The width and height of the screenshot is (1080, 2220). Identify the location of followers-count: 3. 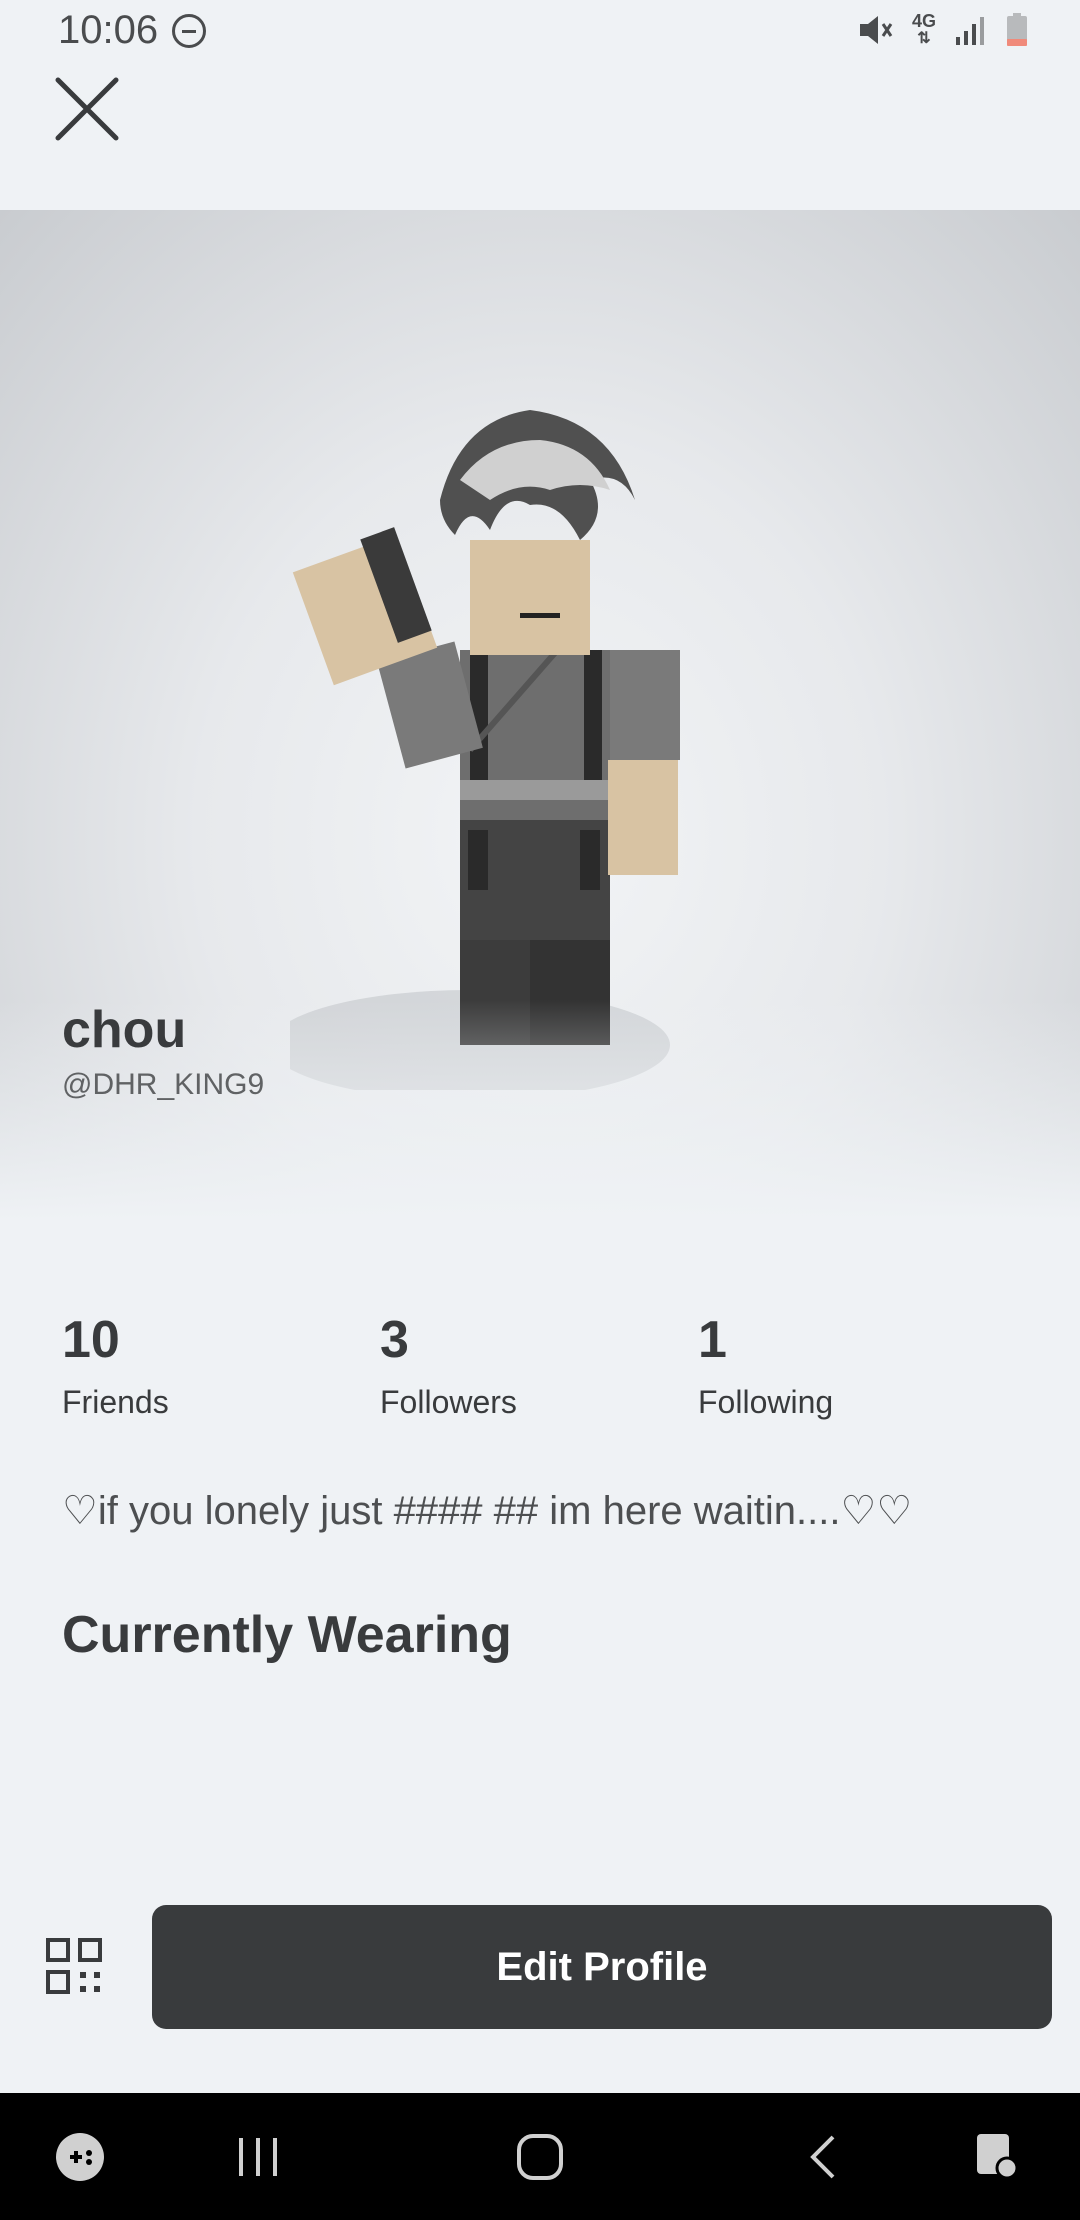
(394, 1340).